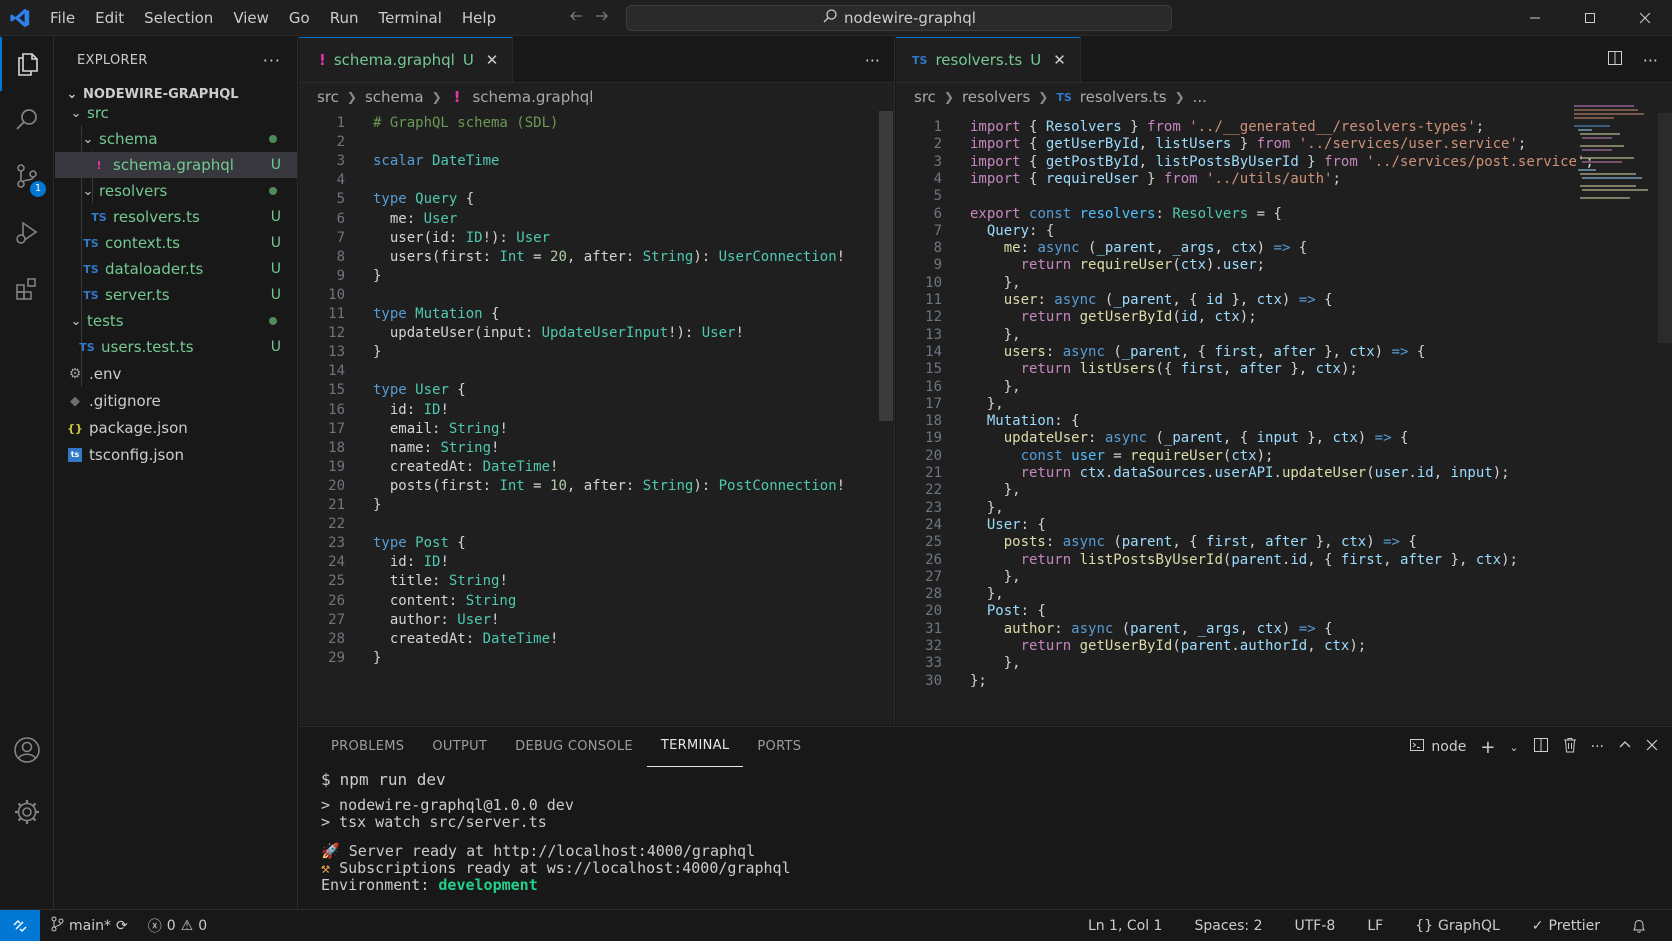  What do you see at coordinates (176, 401) in the screenshot?
I see `tree-file-gitignore: ◆ .gitignore` at bounding box center [176, 401].